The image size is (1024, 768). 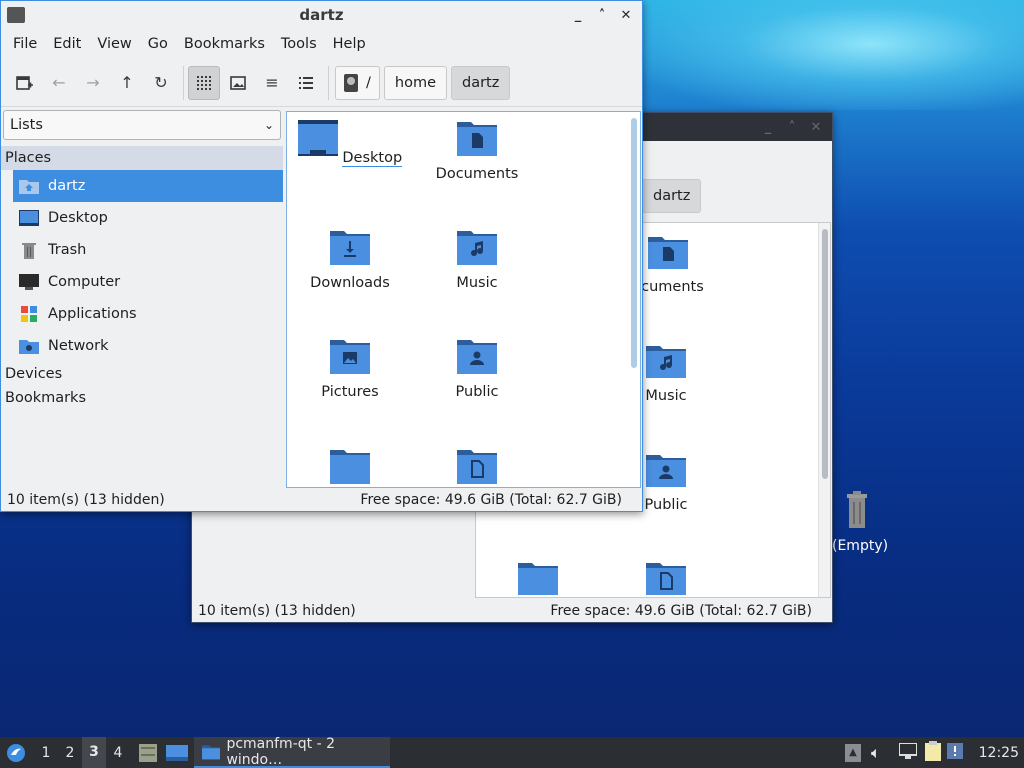 I want to click on quicklaunch-files, so click(x=148, y=753).